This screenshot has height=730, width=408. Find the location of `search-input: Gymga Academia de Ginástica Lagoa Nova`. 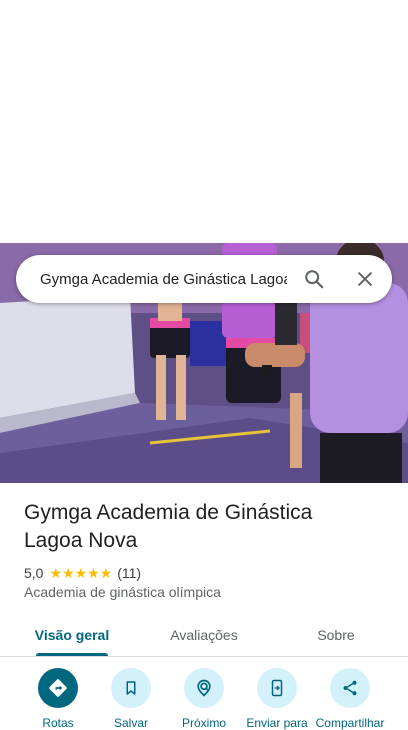

search-input: Gymga Academia de Ginástica Lagoa Nova is located at coordinates (163, 279).